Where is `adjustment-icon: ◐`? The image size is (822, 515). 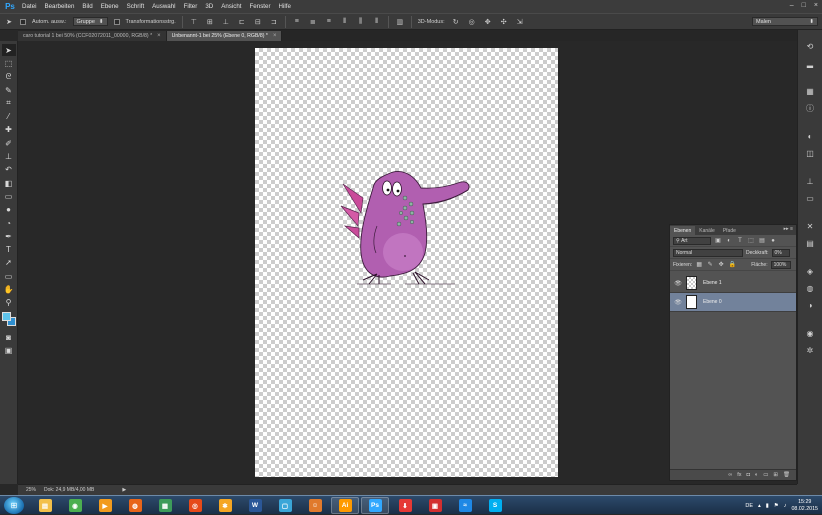
adjustment-icon: ◐ is located at coordinates (756, 475).